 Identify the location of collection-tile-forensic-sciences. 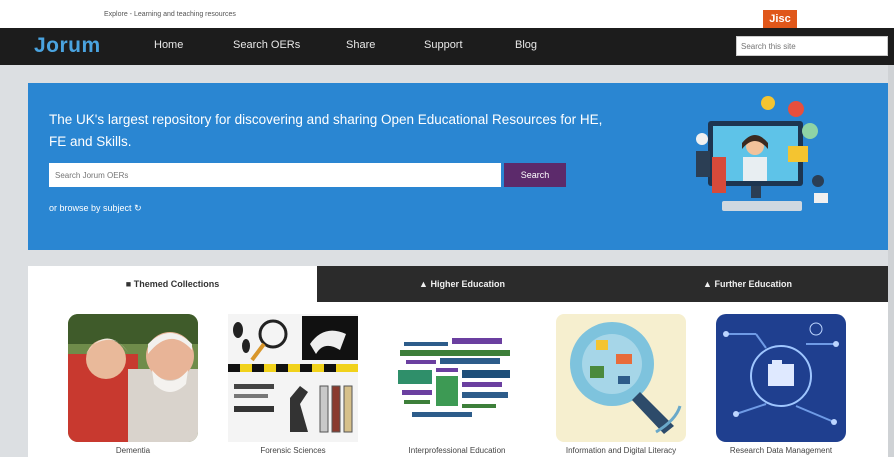
(293, 378).